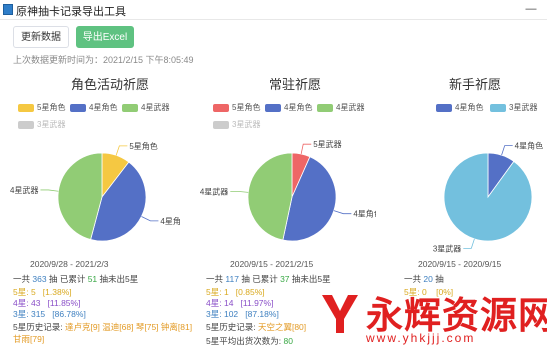 The width and height of the screenshot is (547, 352). Describe the element at coordinates (41, 124) in the screenshot. I see `pool1-legend-3star-weapon: 3星武器` at that location.